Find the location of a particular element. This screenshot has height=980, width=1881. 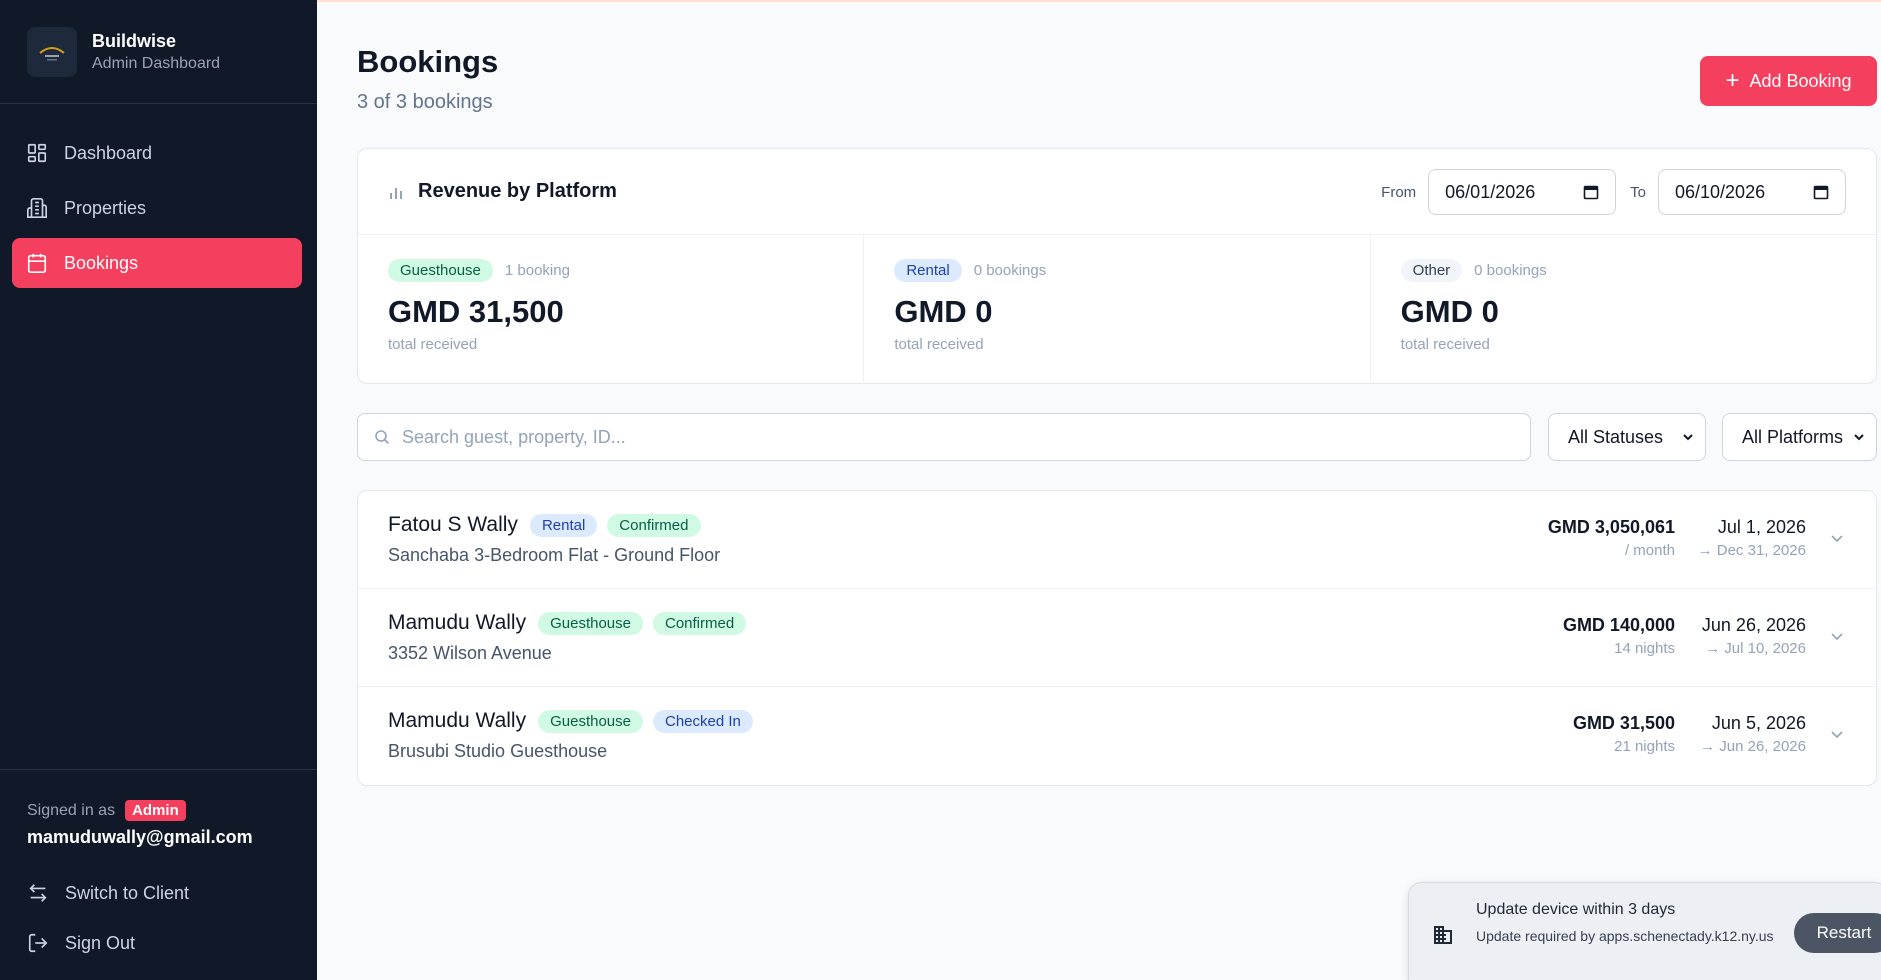

user-email: mamuduwally@gmail.com is located at coordinates (140, 837).